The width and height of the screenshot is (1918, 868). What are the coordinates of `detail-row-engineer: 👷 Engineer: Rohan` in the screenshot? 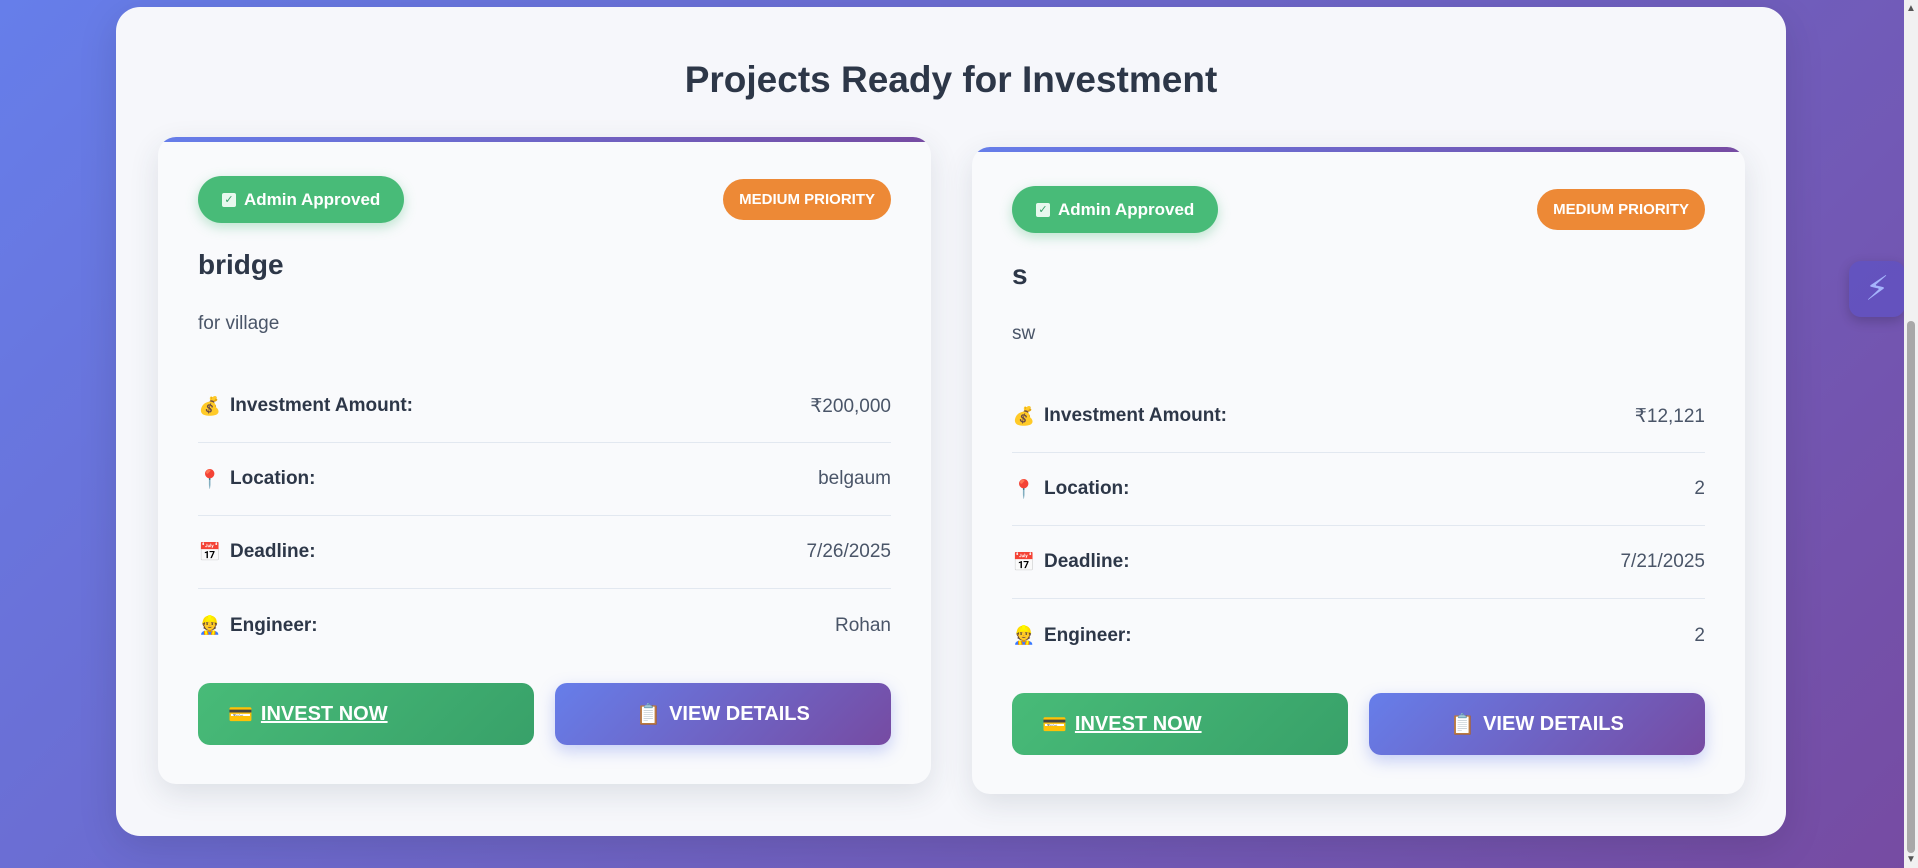 It's located at (544, 625).